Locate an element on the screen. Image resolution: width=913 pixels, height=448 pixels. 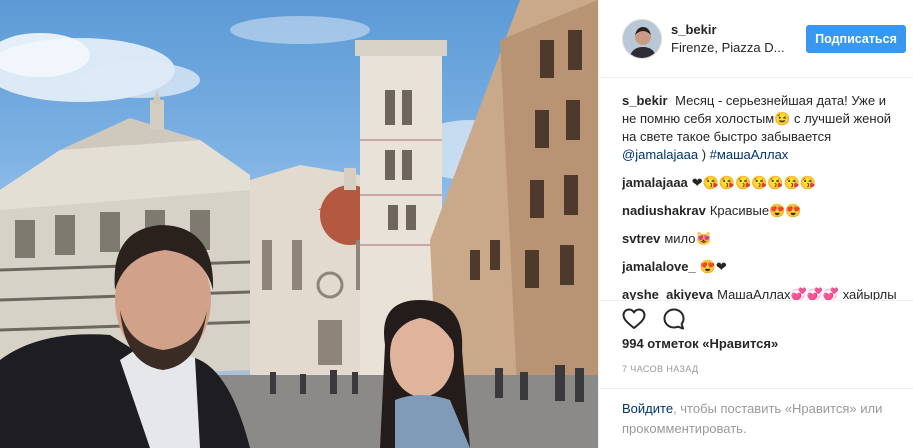
post-timestamp: 7 часов назад is located at coordinates (660, 369).